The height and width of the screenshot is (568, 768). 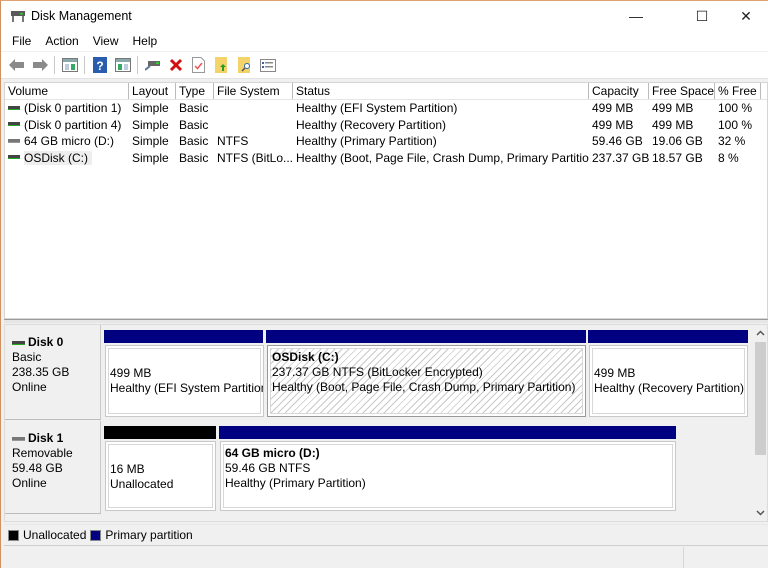 I want to click on disk-size: 59.48 GB, so click(x=37, y=468).